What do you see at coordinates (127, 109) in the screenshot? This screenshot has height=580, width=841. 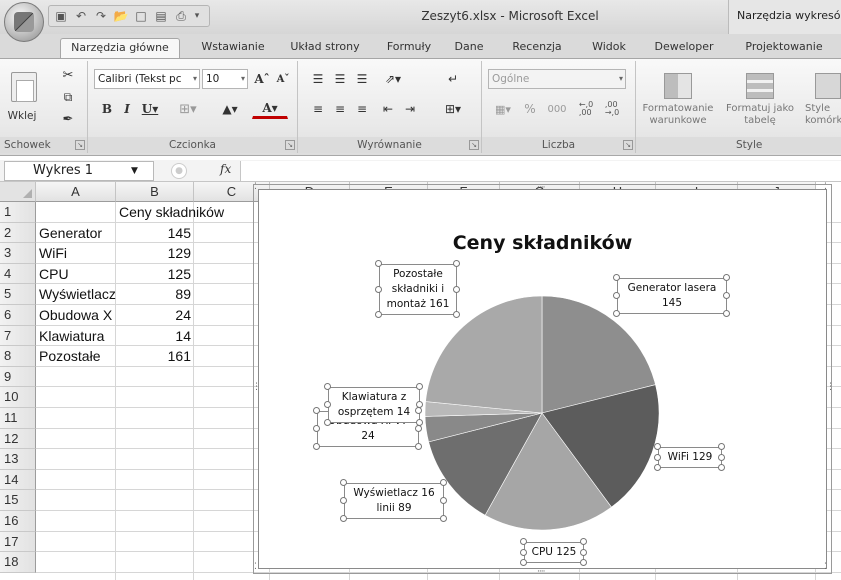 I see `italic-icon: I` at bounding box center [127, 109].